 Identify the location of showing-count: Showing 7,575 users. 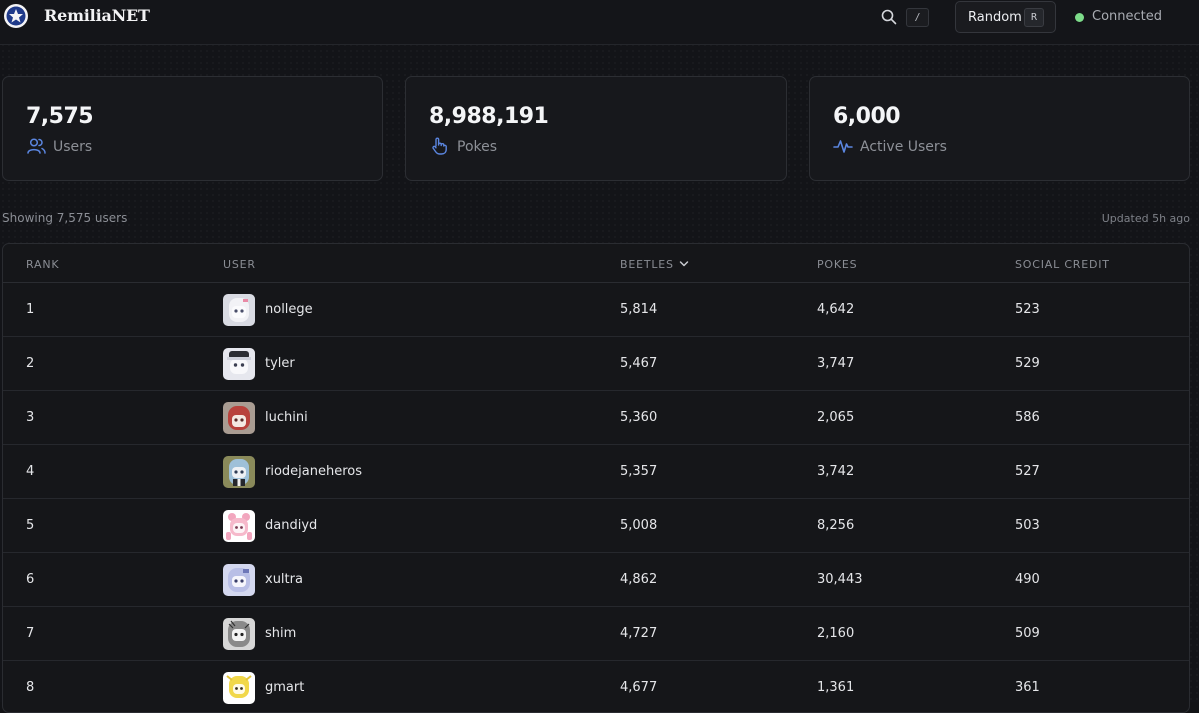
(65, 218).